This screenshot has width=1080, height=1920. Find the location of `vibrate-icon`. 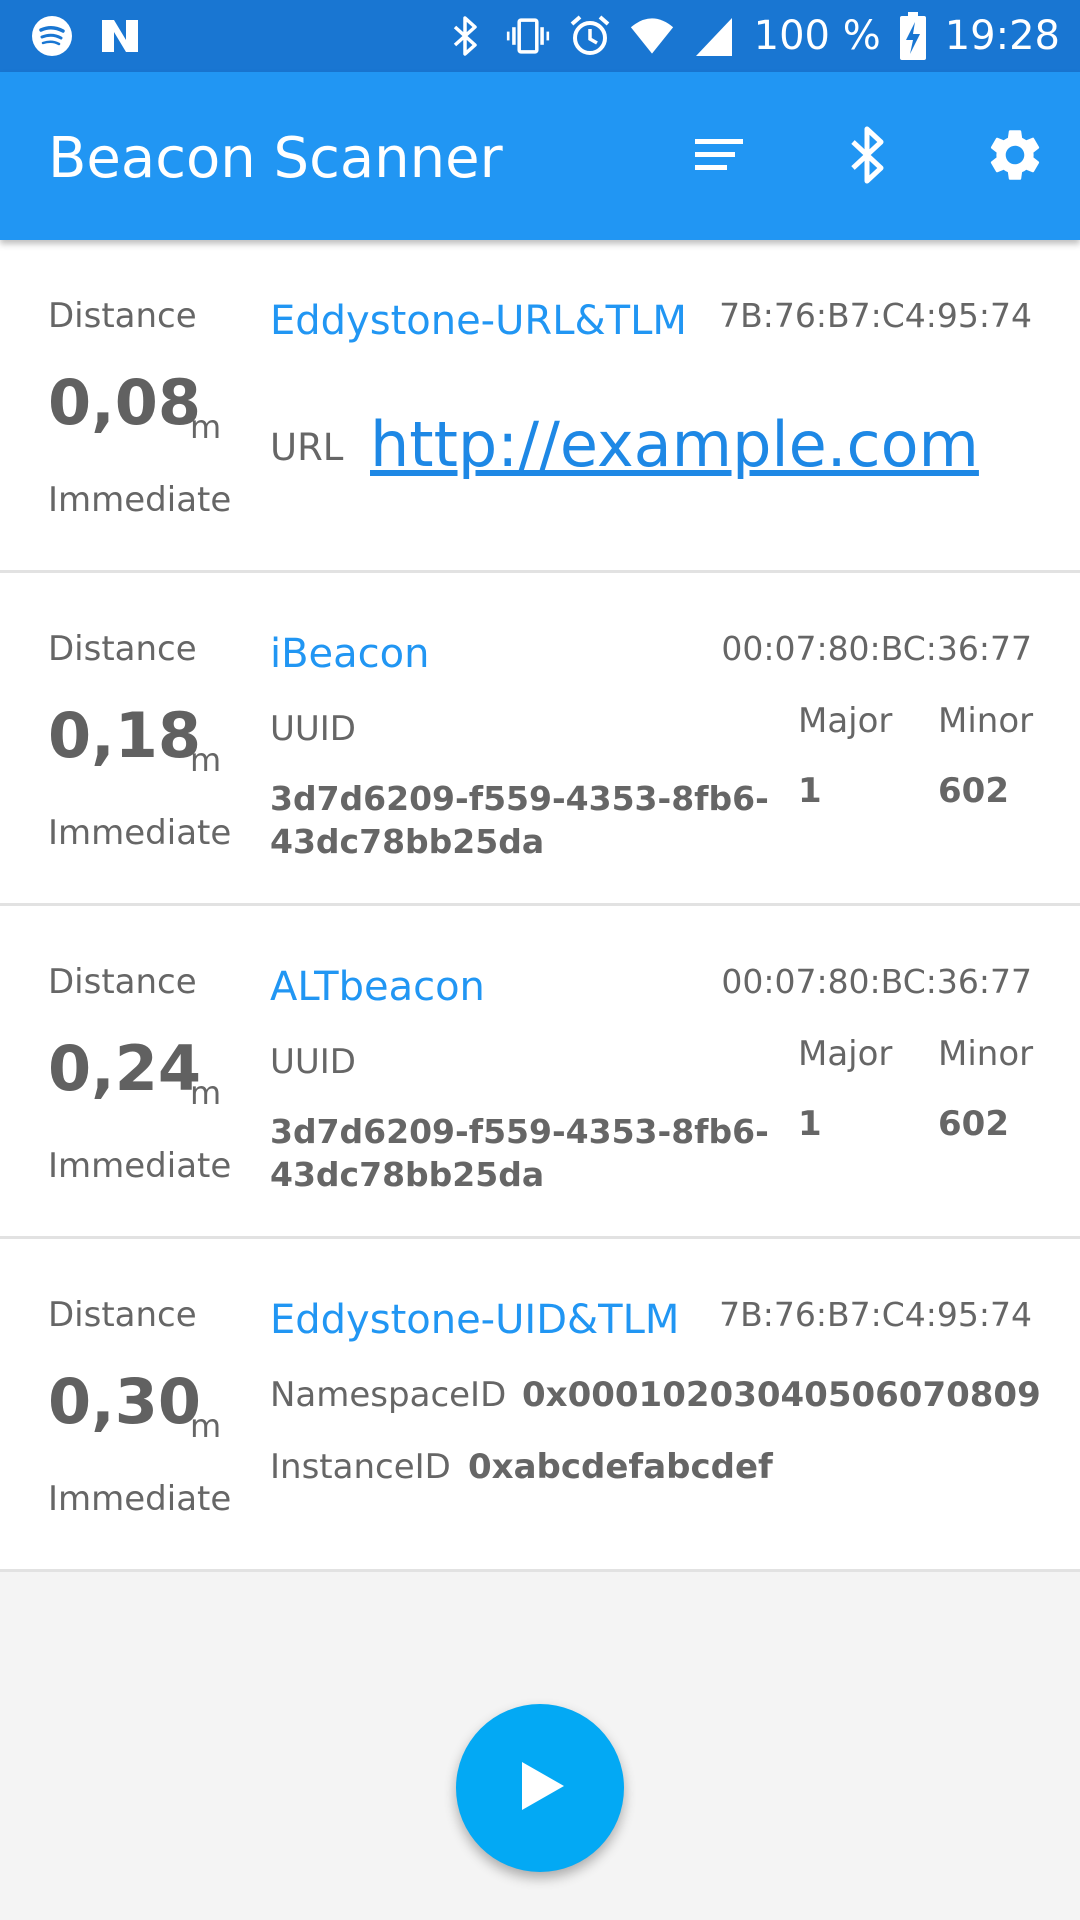

vibrate-icon is located at coordinates (528, 36).